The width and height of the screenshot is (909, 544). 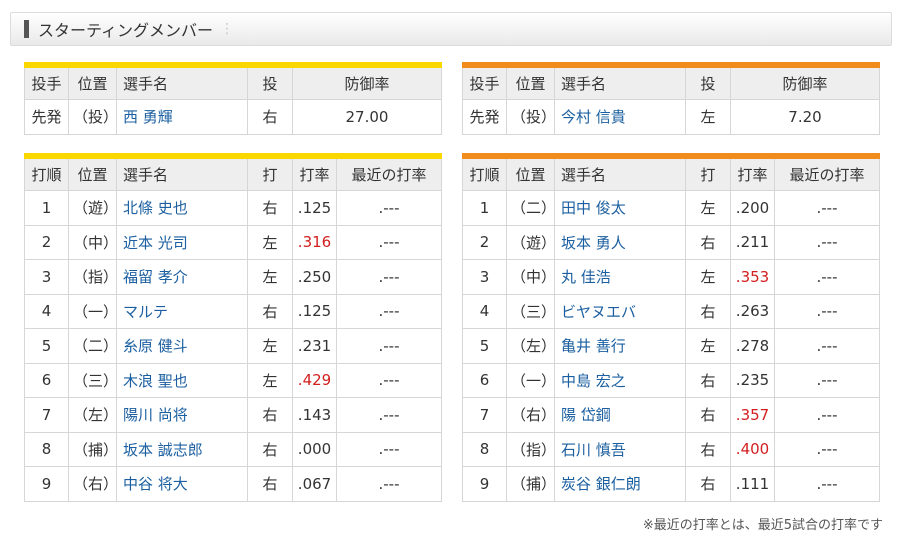 What do you see at coordinates (182, 415) in the screenshot?
I see `player-name-link: 陽川 尚将` at bounding box center [182, 415].